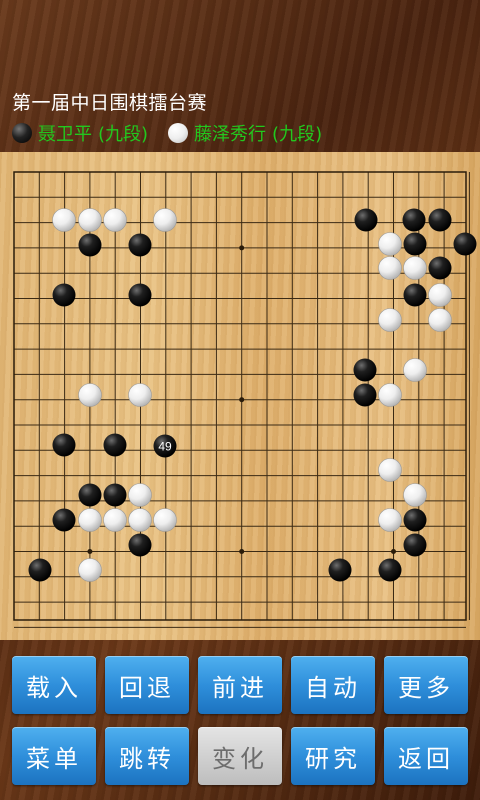  What do you see at coordinates (110, 103) in the screenshot?
I see `game-title: 第一届中日围棋擂台赛` at bounding box center [110, 103].